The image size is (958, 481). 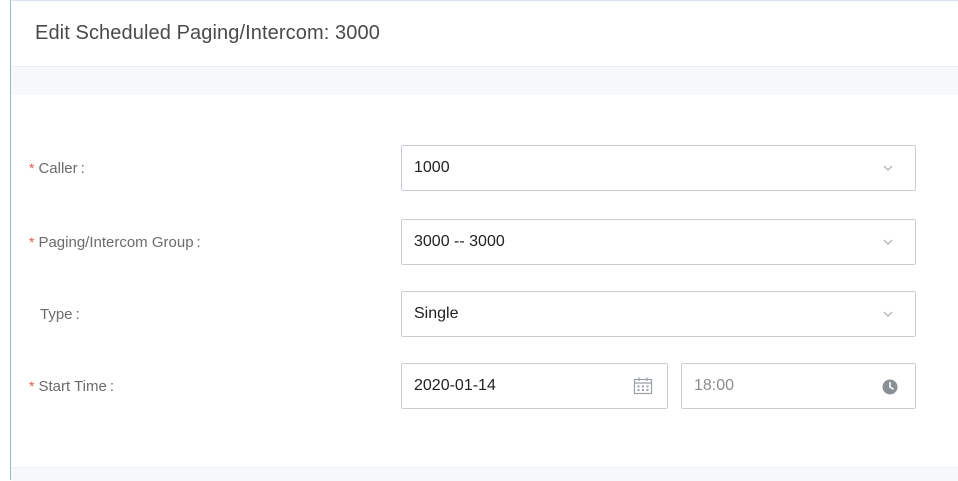 What do you see at coordinates (658, 314) in the screenshot?
I see `type-select: Single` at bounding box center [658, 314].